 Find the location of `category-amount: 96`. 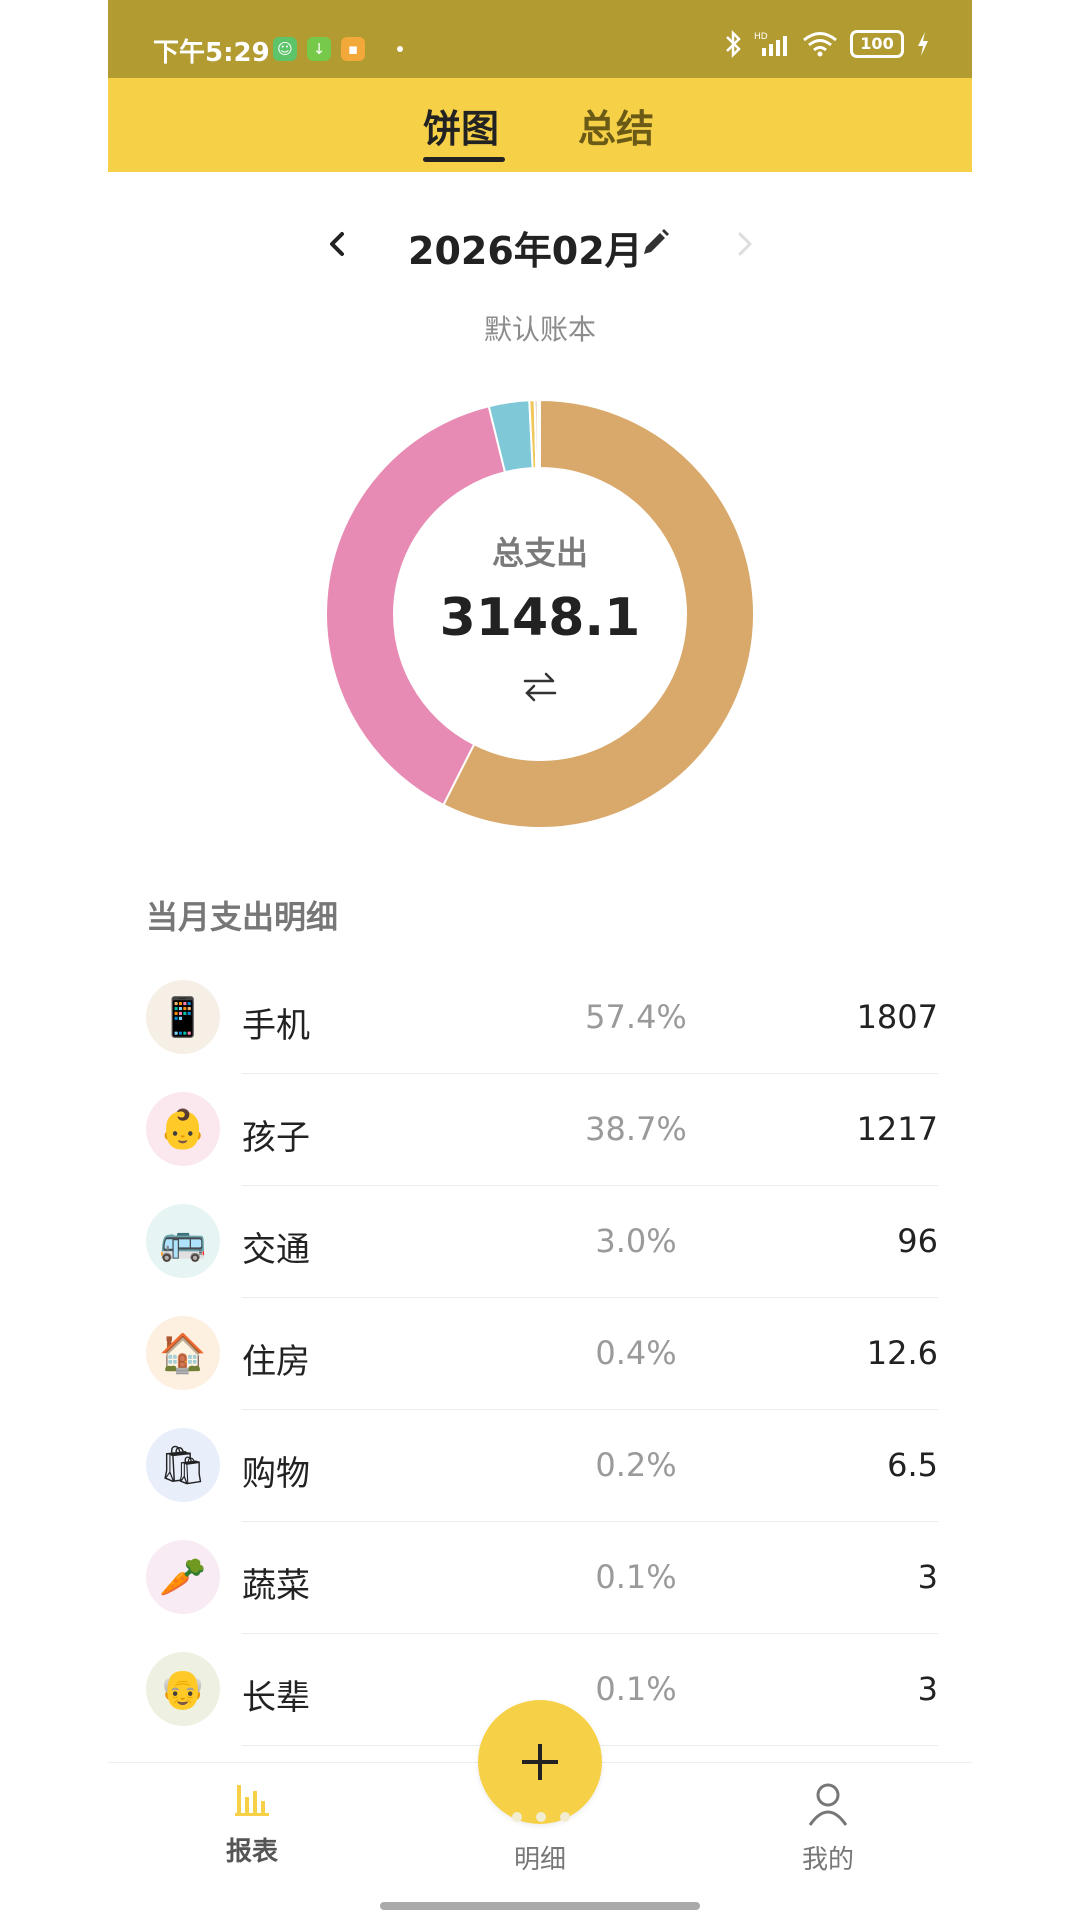

category-amount: 96 is located at coordinates (917, 1241).